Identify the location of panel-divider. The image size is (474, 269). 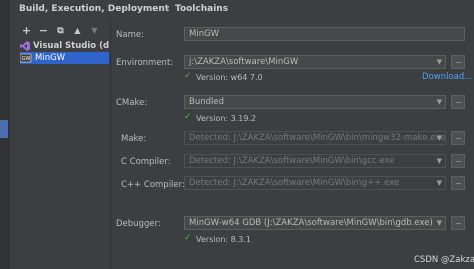
(110, 144).